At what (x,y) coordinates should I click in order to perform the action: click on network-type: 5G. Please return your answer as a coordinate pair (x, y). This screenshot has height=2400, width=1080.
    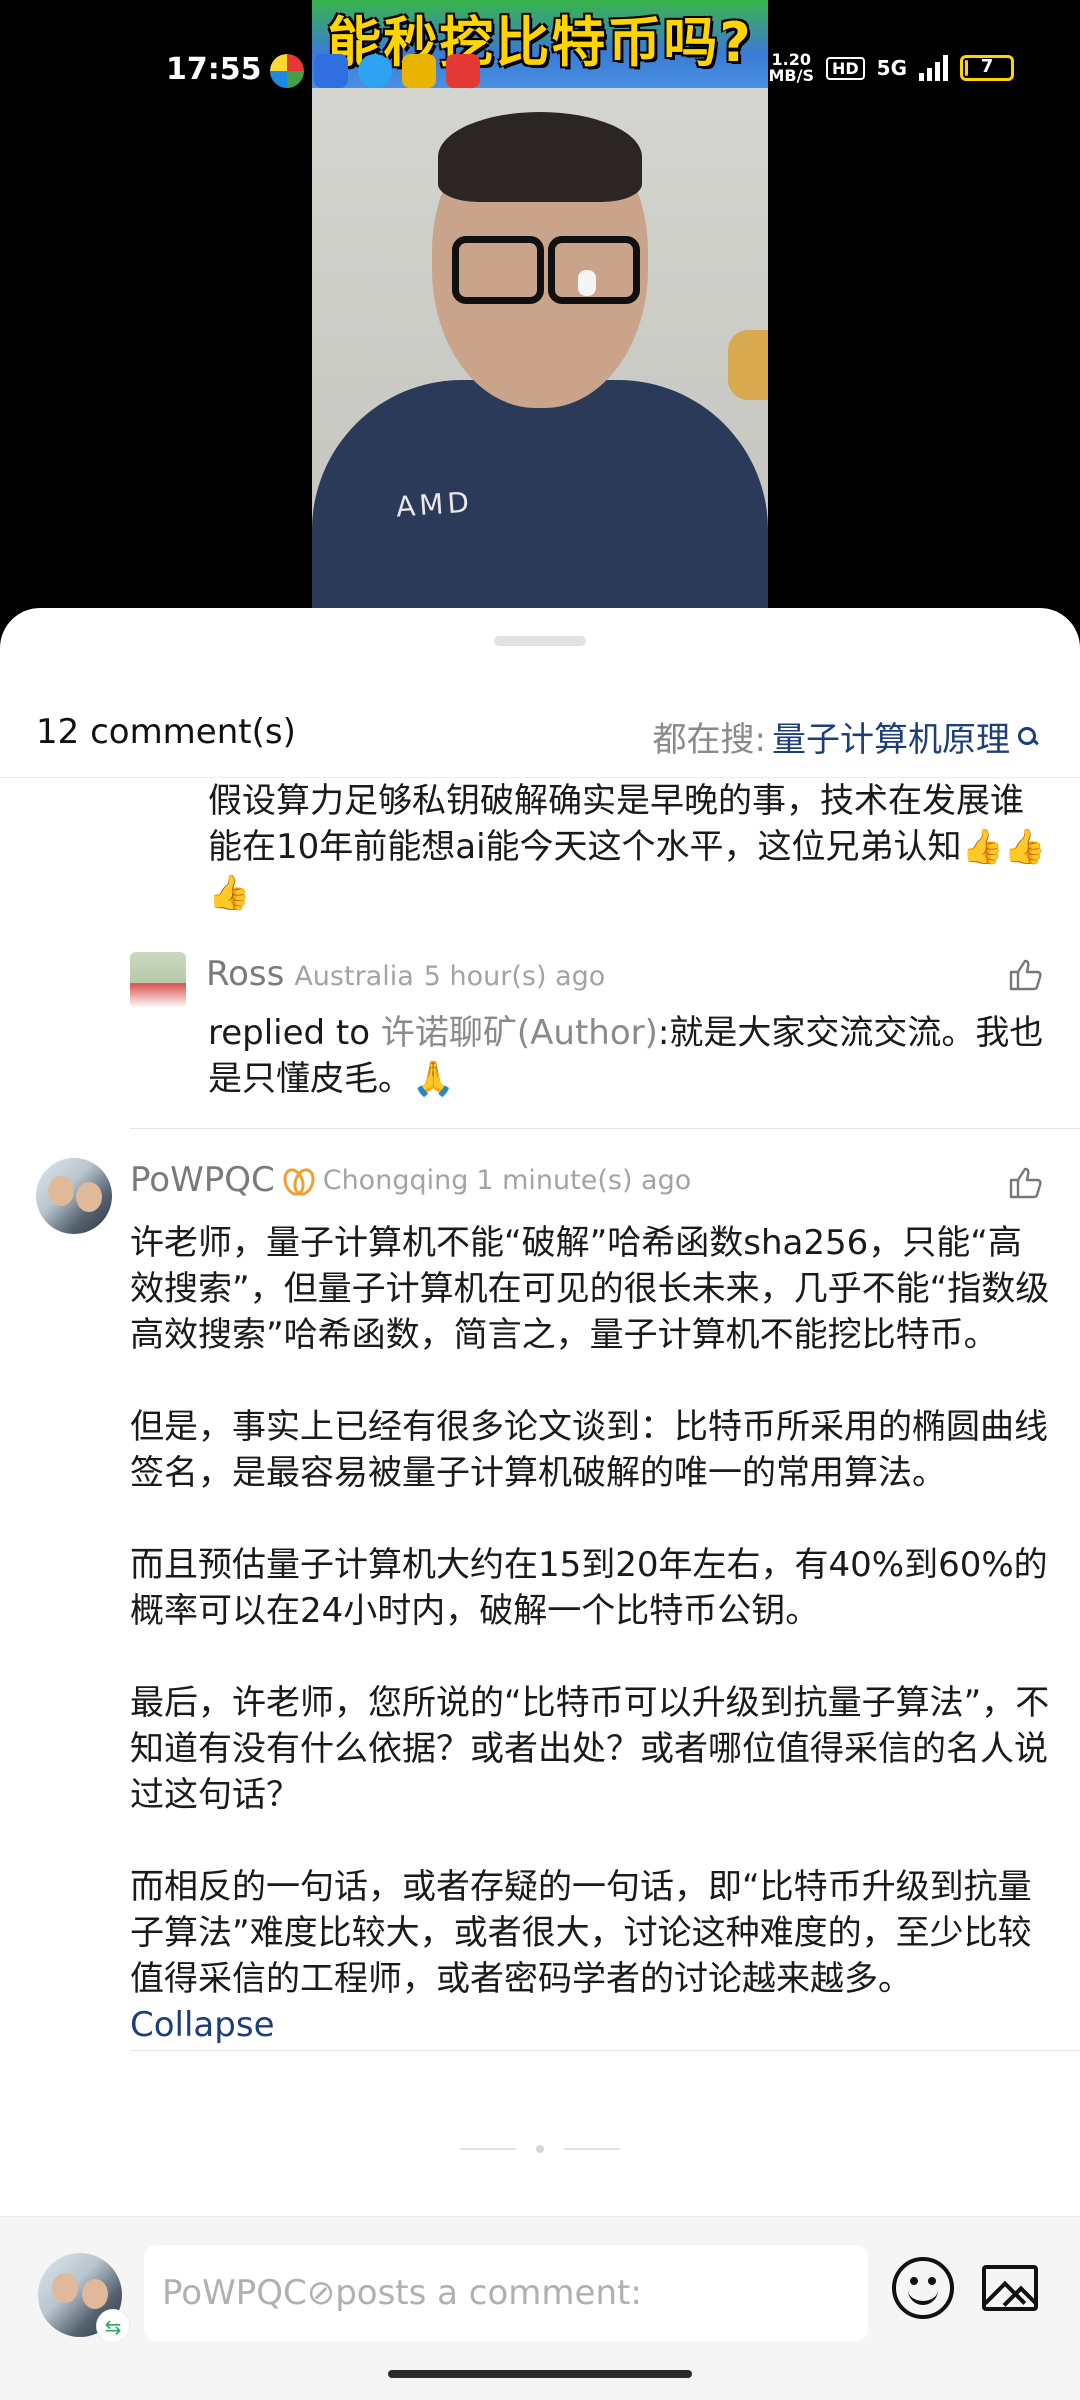
    Looking at the image, I should click on (891, 68).